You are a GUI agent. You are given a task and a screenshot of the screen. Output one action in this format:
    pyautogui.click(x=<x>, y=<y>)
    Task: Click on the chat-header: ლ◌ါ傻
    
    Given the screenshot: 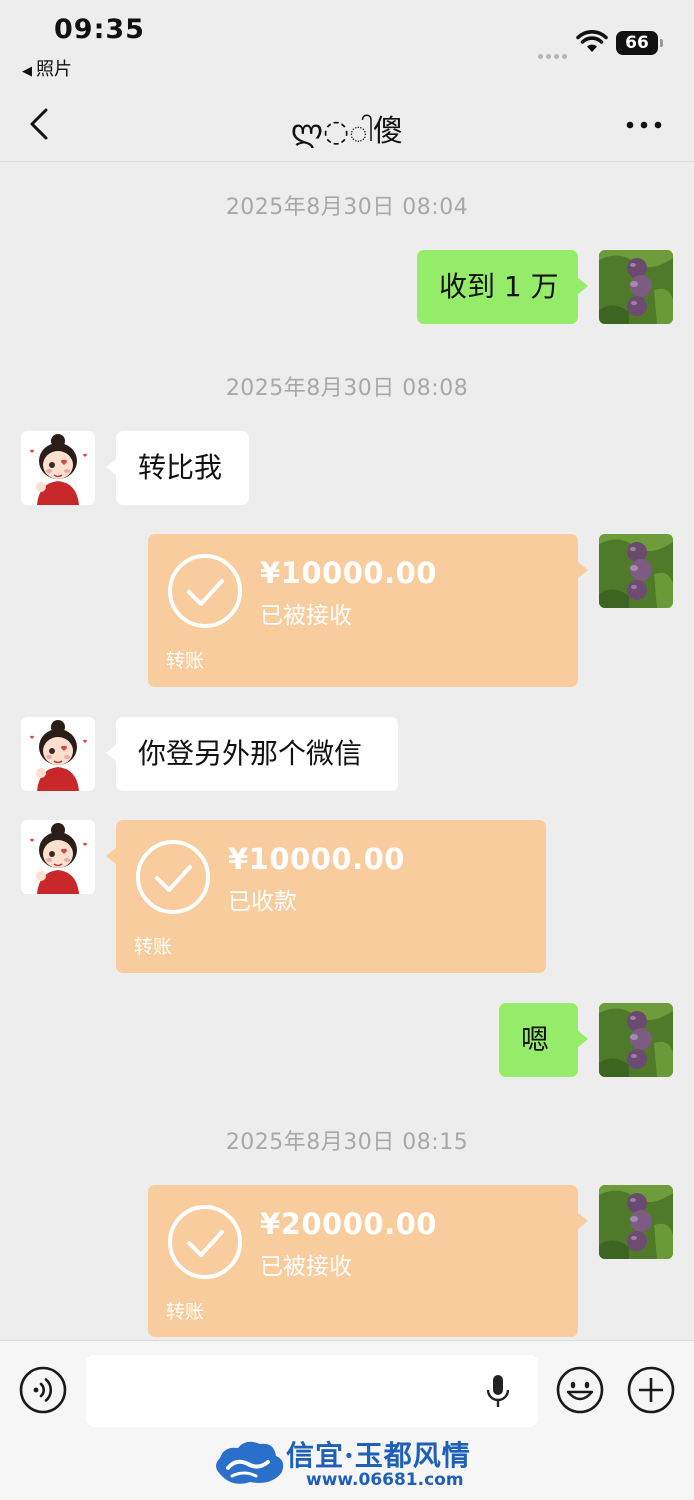 What is the action you would take?
    pyautogui.click(x=347, y=126)
    